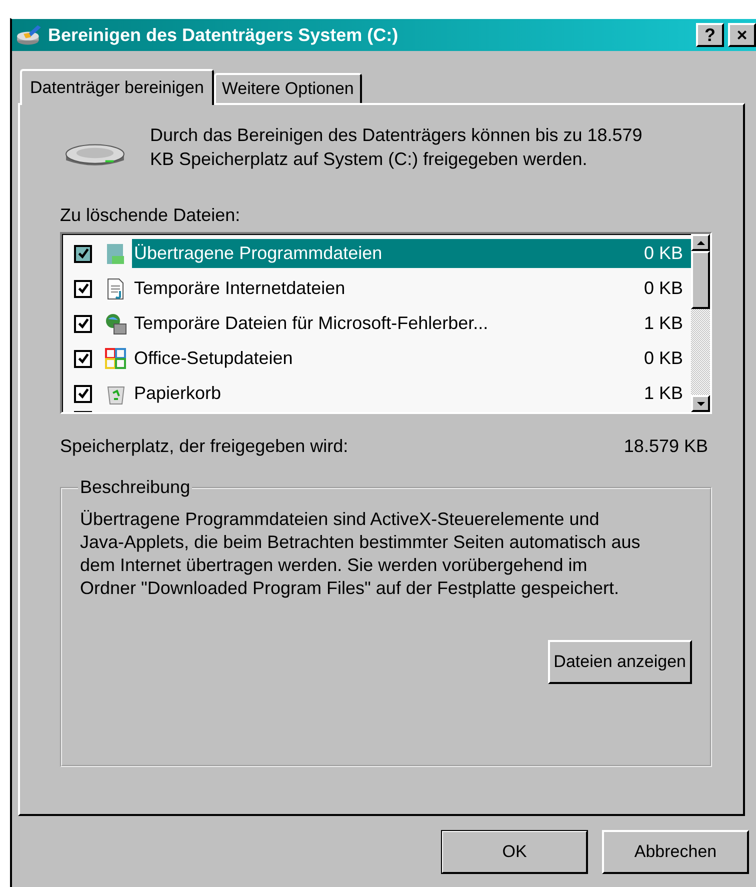  What do you see at coordinates (700, 323) in the screenshot?
I see `scrollbar` at bounding box center [700, 323].